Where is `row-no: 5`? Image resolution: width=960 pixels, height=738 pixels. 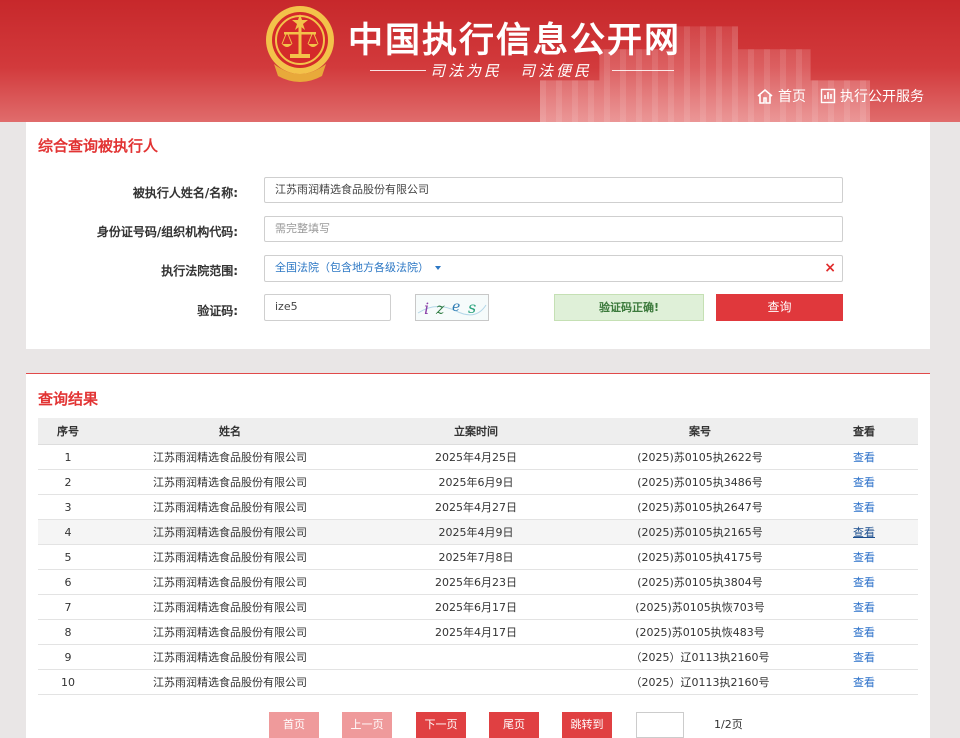 row-no: 5 is located at coordinates (68, 557).